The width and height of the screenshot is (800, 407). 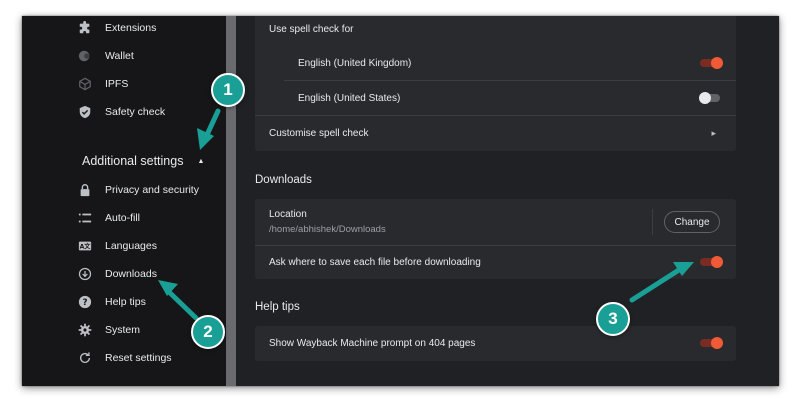 What do you see at coordinates (201, 161) in the screenshot?
I see `caret-up-icon: ▲` at bounding box center [201, 161].